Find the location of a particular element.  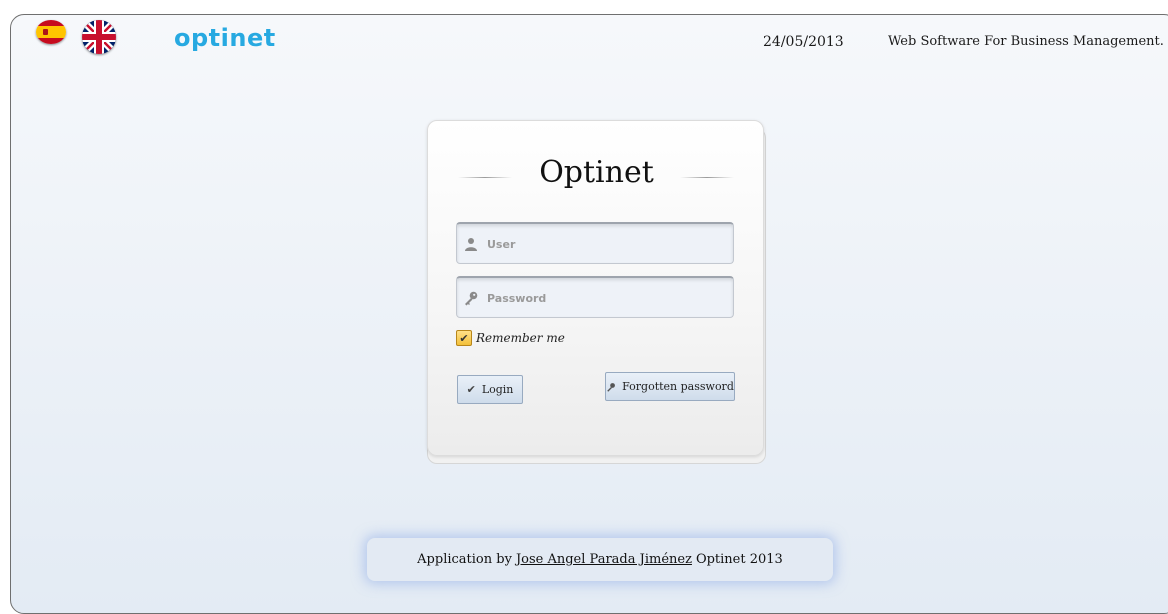

footer-prefix: Application by is located at coordinates (464, 559).